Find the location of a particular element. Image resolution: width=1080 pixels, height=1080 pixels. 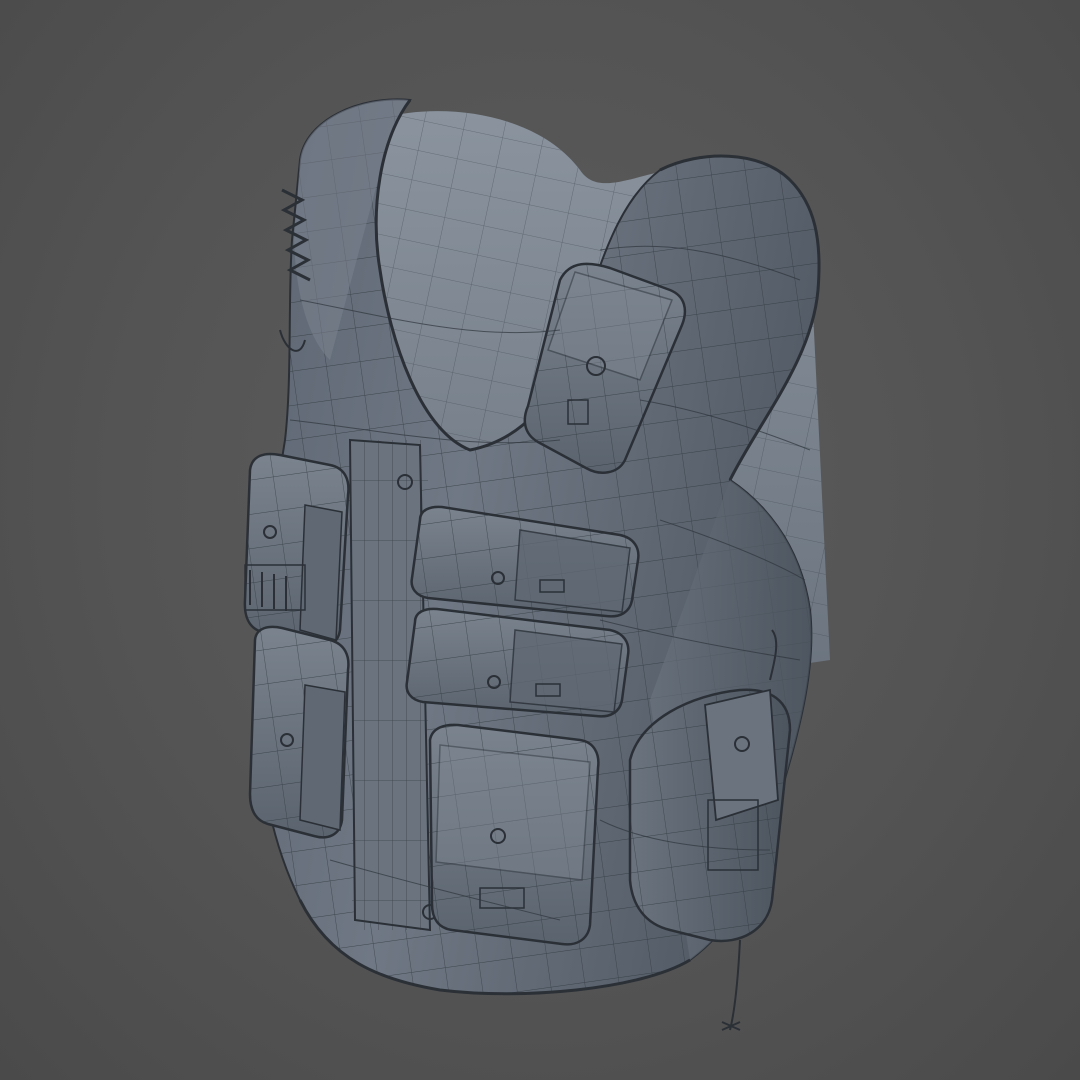

left-side-pouch-upper is located at coordinates (296, 550).